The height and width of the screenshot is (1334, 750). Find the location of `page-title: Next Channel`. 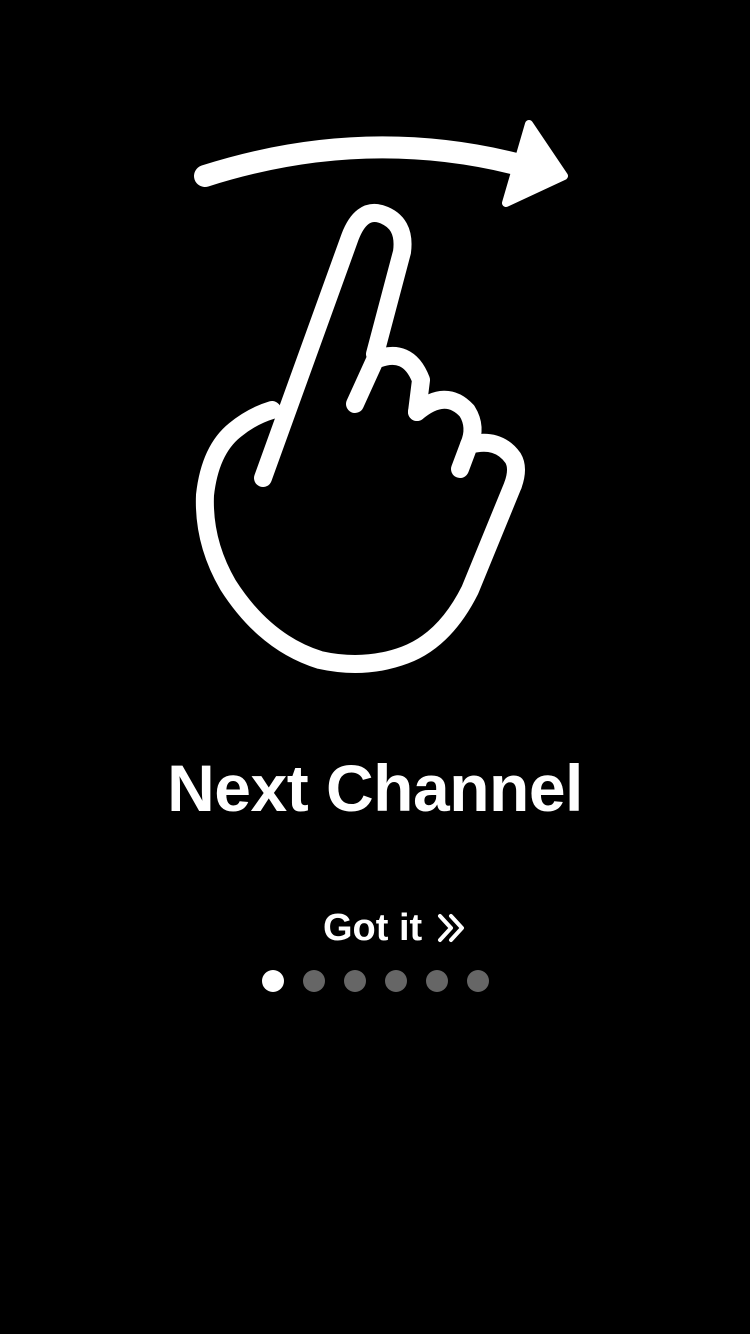

page-title: Next Channel is located at coordinates (375, 788).